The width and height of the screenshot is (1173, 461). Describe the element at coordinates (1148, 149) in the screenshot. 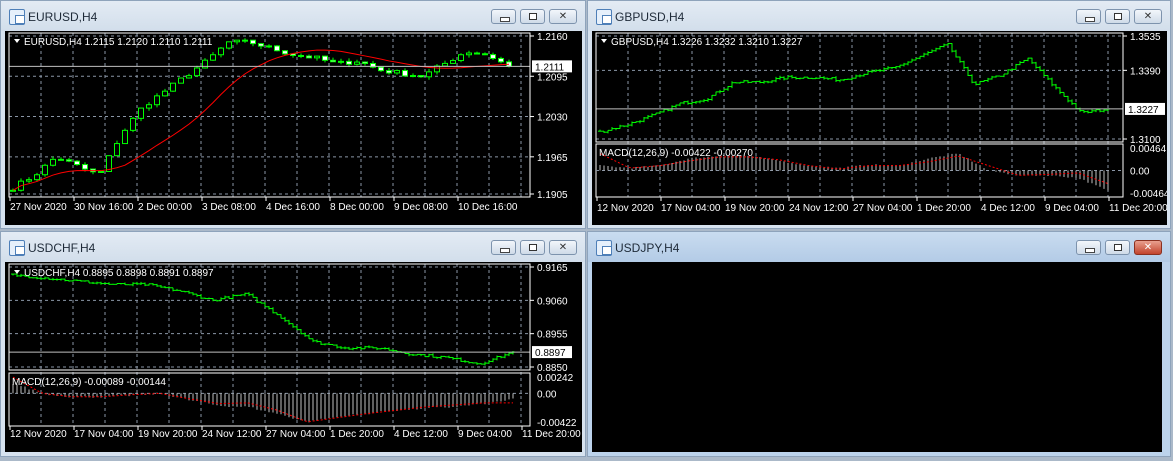

I see `macd-axis-label: 0.00464` at that location.